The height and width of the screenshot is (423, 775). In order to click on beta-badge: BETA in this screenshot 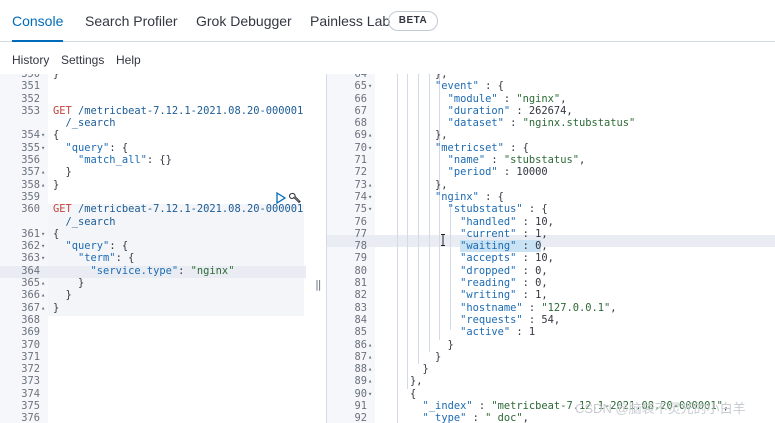, I will do `click(413, 21)`.